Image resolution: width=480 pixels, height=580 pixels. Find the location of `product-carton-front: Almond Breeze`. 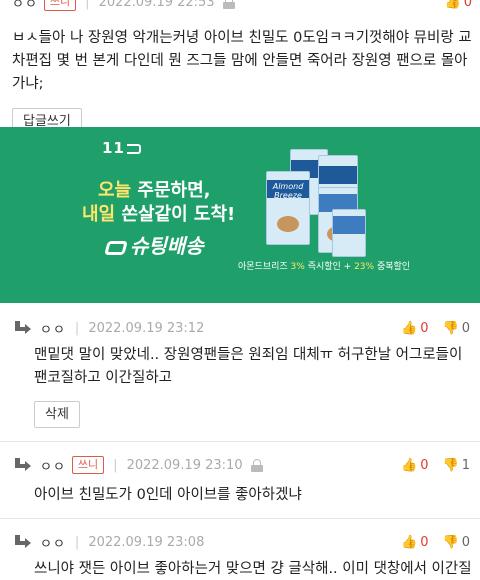

product-carton-front: Almond Breeze is located at coordinates (288, 208).